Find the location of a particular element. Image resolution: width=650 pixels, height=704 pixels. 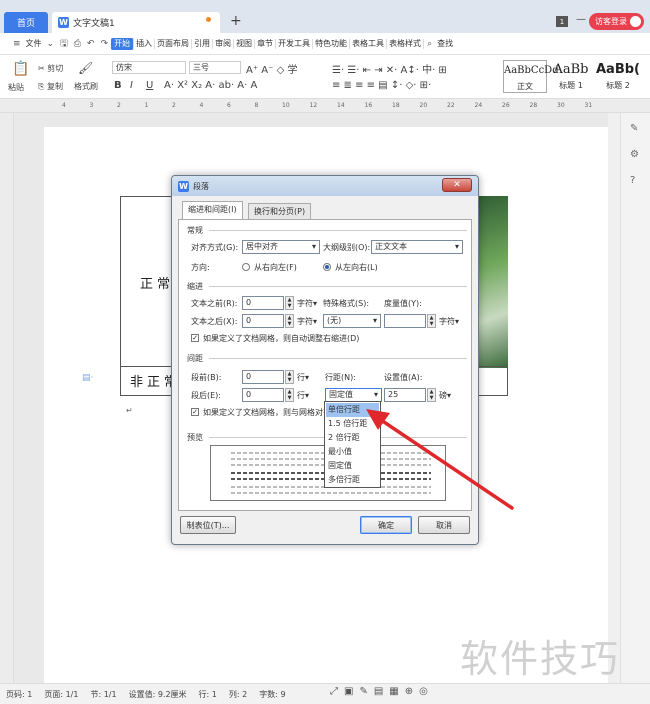

menu-table-tools: 表格工具 is located at coordinates (369, 43).